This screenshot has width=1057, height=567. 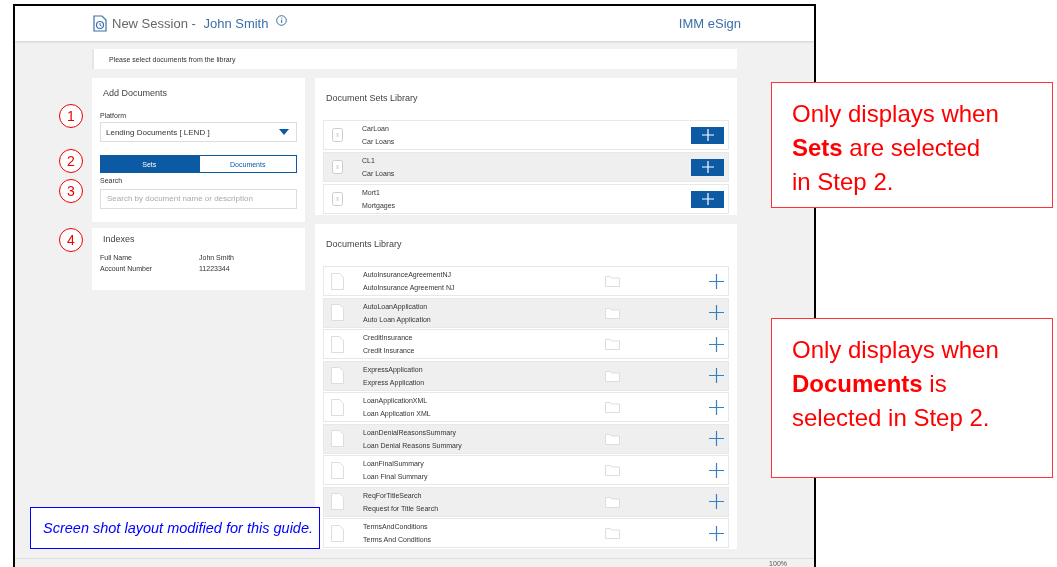 I want to click on callout-note: Only displays when Documents is selected in Step 2., so click(x=912, y=398).